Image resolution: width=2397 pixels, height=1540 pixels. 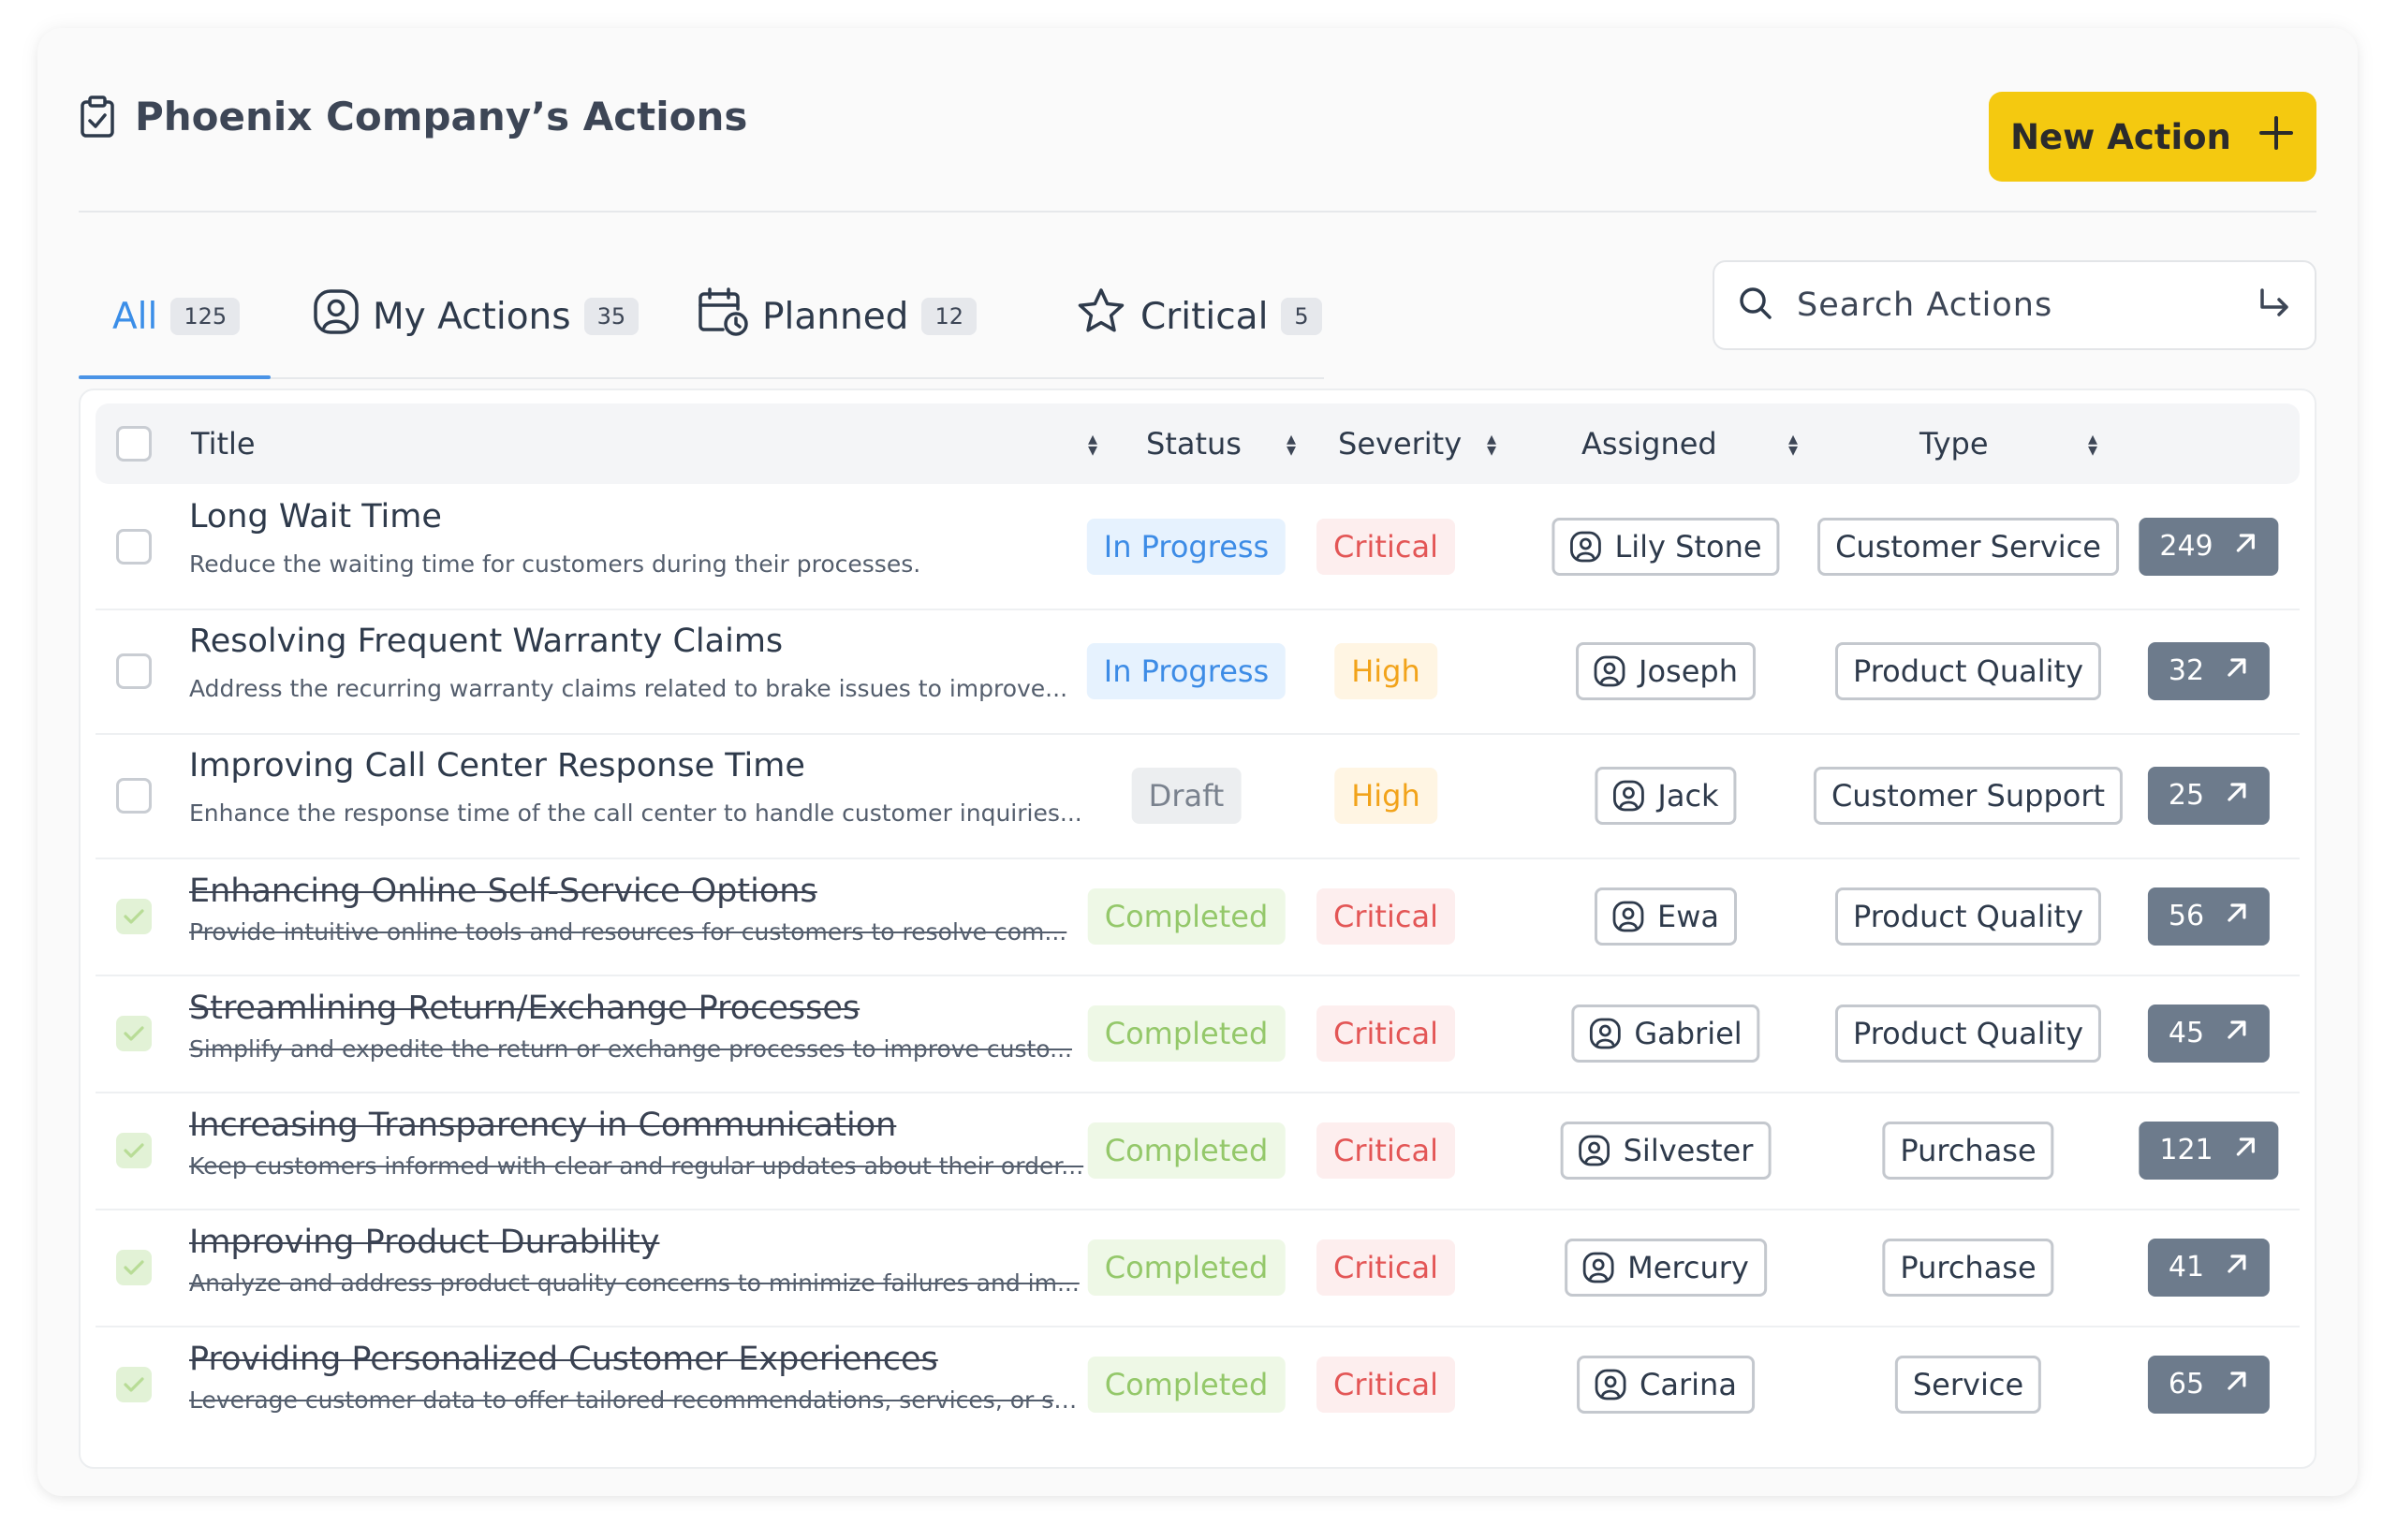 I want to click on tab-critical: Critical 5, so click(x=1198, y=316).